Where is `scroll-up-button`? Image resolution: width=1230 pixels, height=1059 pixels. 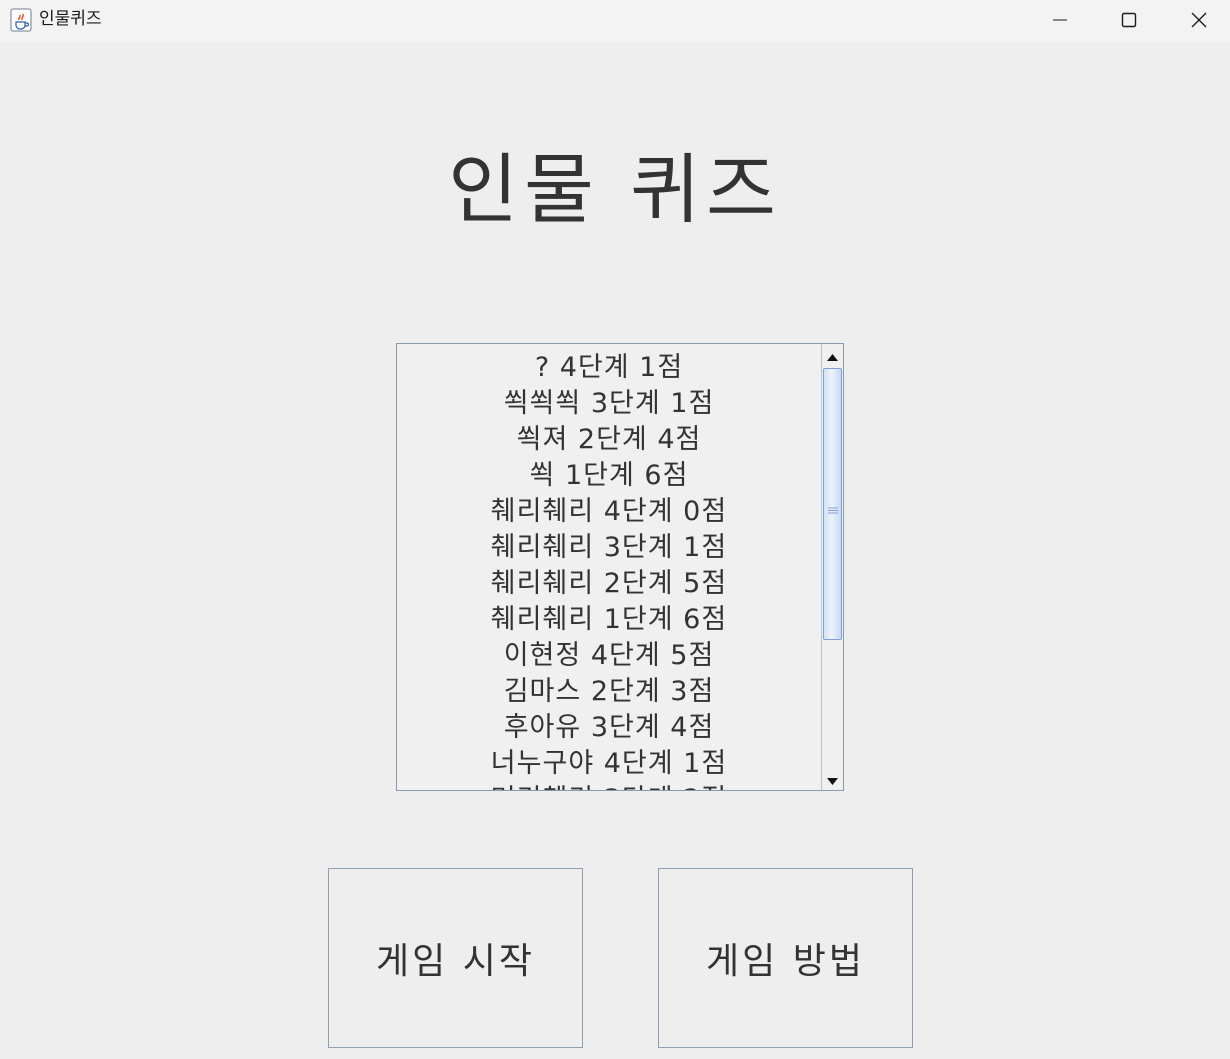
scroll-up-button is located at coordinates (832, 355).